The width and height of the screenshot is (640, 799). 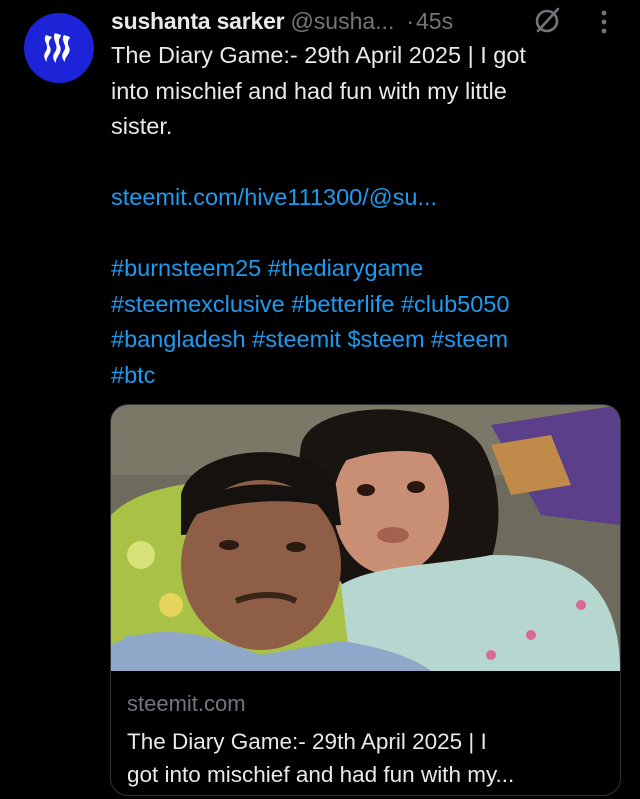 I want to click on author-name: sushanta sarker, so click(x=198, y=21).